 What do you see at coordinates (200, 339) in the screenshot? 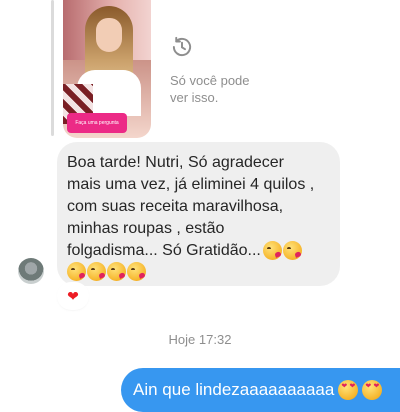
I see `timestamp: Hoje 17:32` at bounding box center [200, 339].